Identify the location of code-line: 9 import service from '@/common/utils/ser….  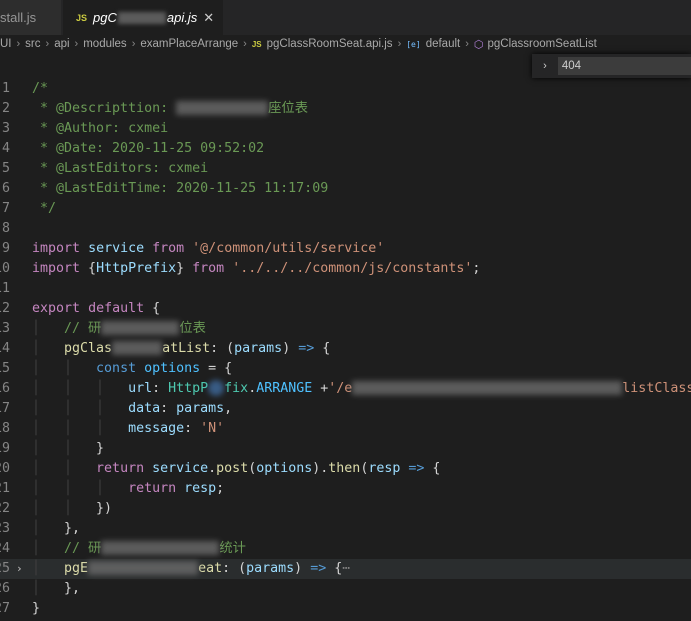
(345, 249).